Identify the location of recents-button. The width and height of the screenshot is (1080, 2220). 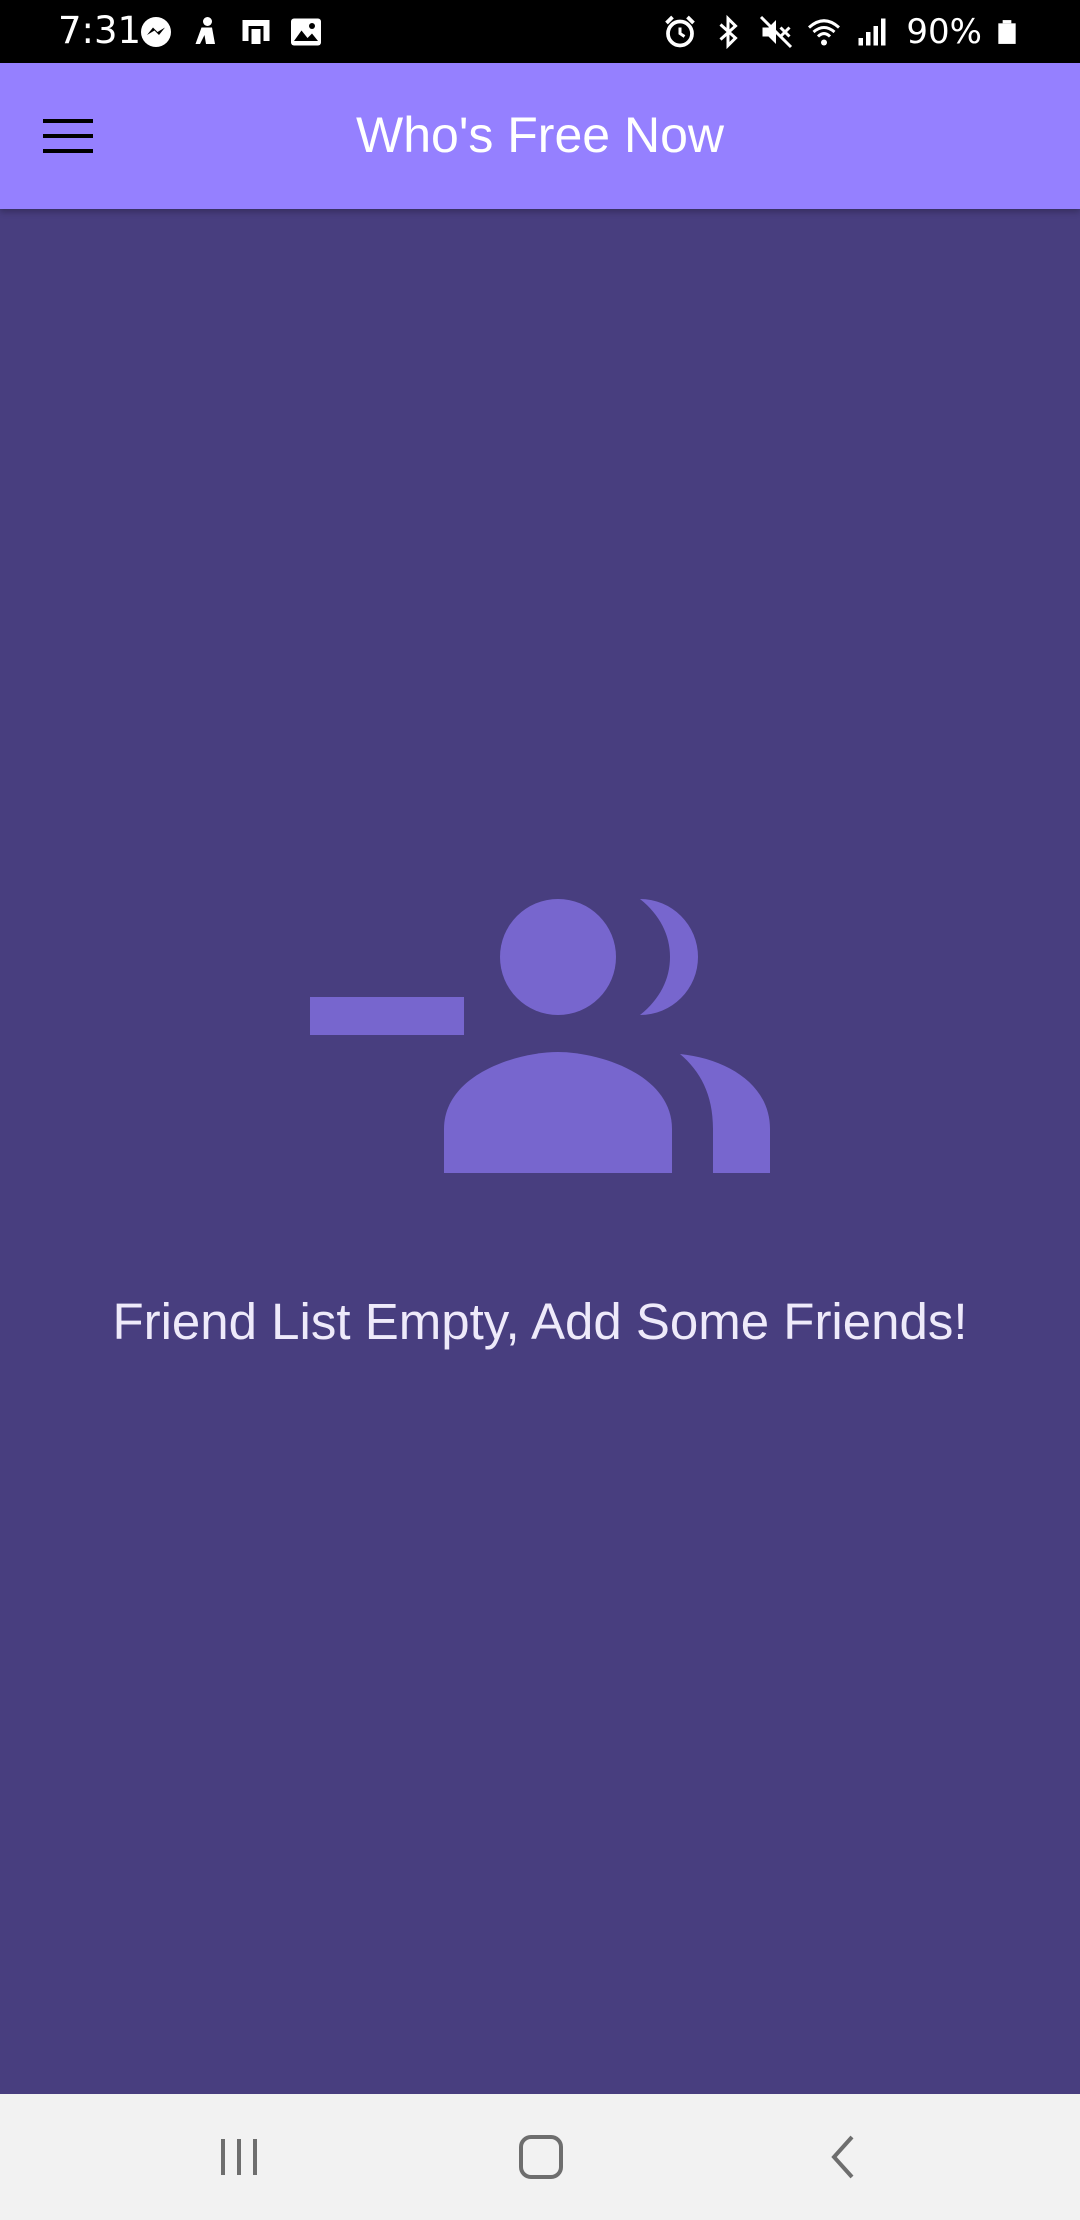
(239, 2157).